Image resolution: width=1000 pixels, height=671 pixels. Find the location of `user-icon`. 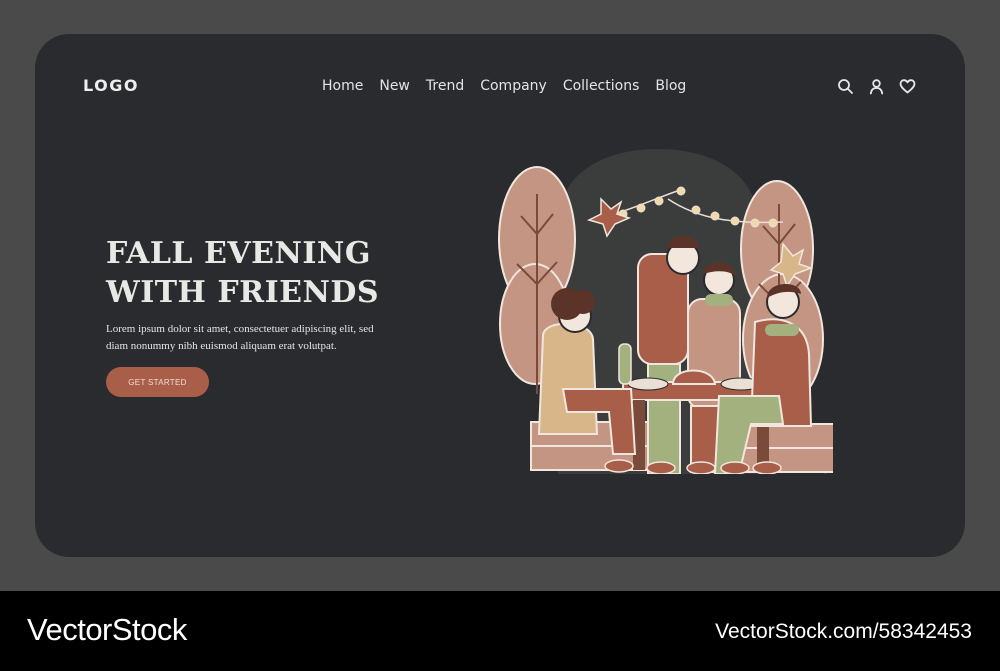

user-icon is located at coordinates (876, 86).